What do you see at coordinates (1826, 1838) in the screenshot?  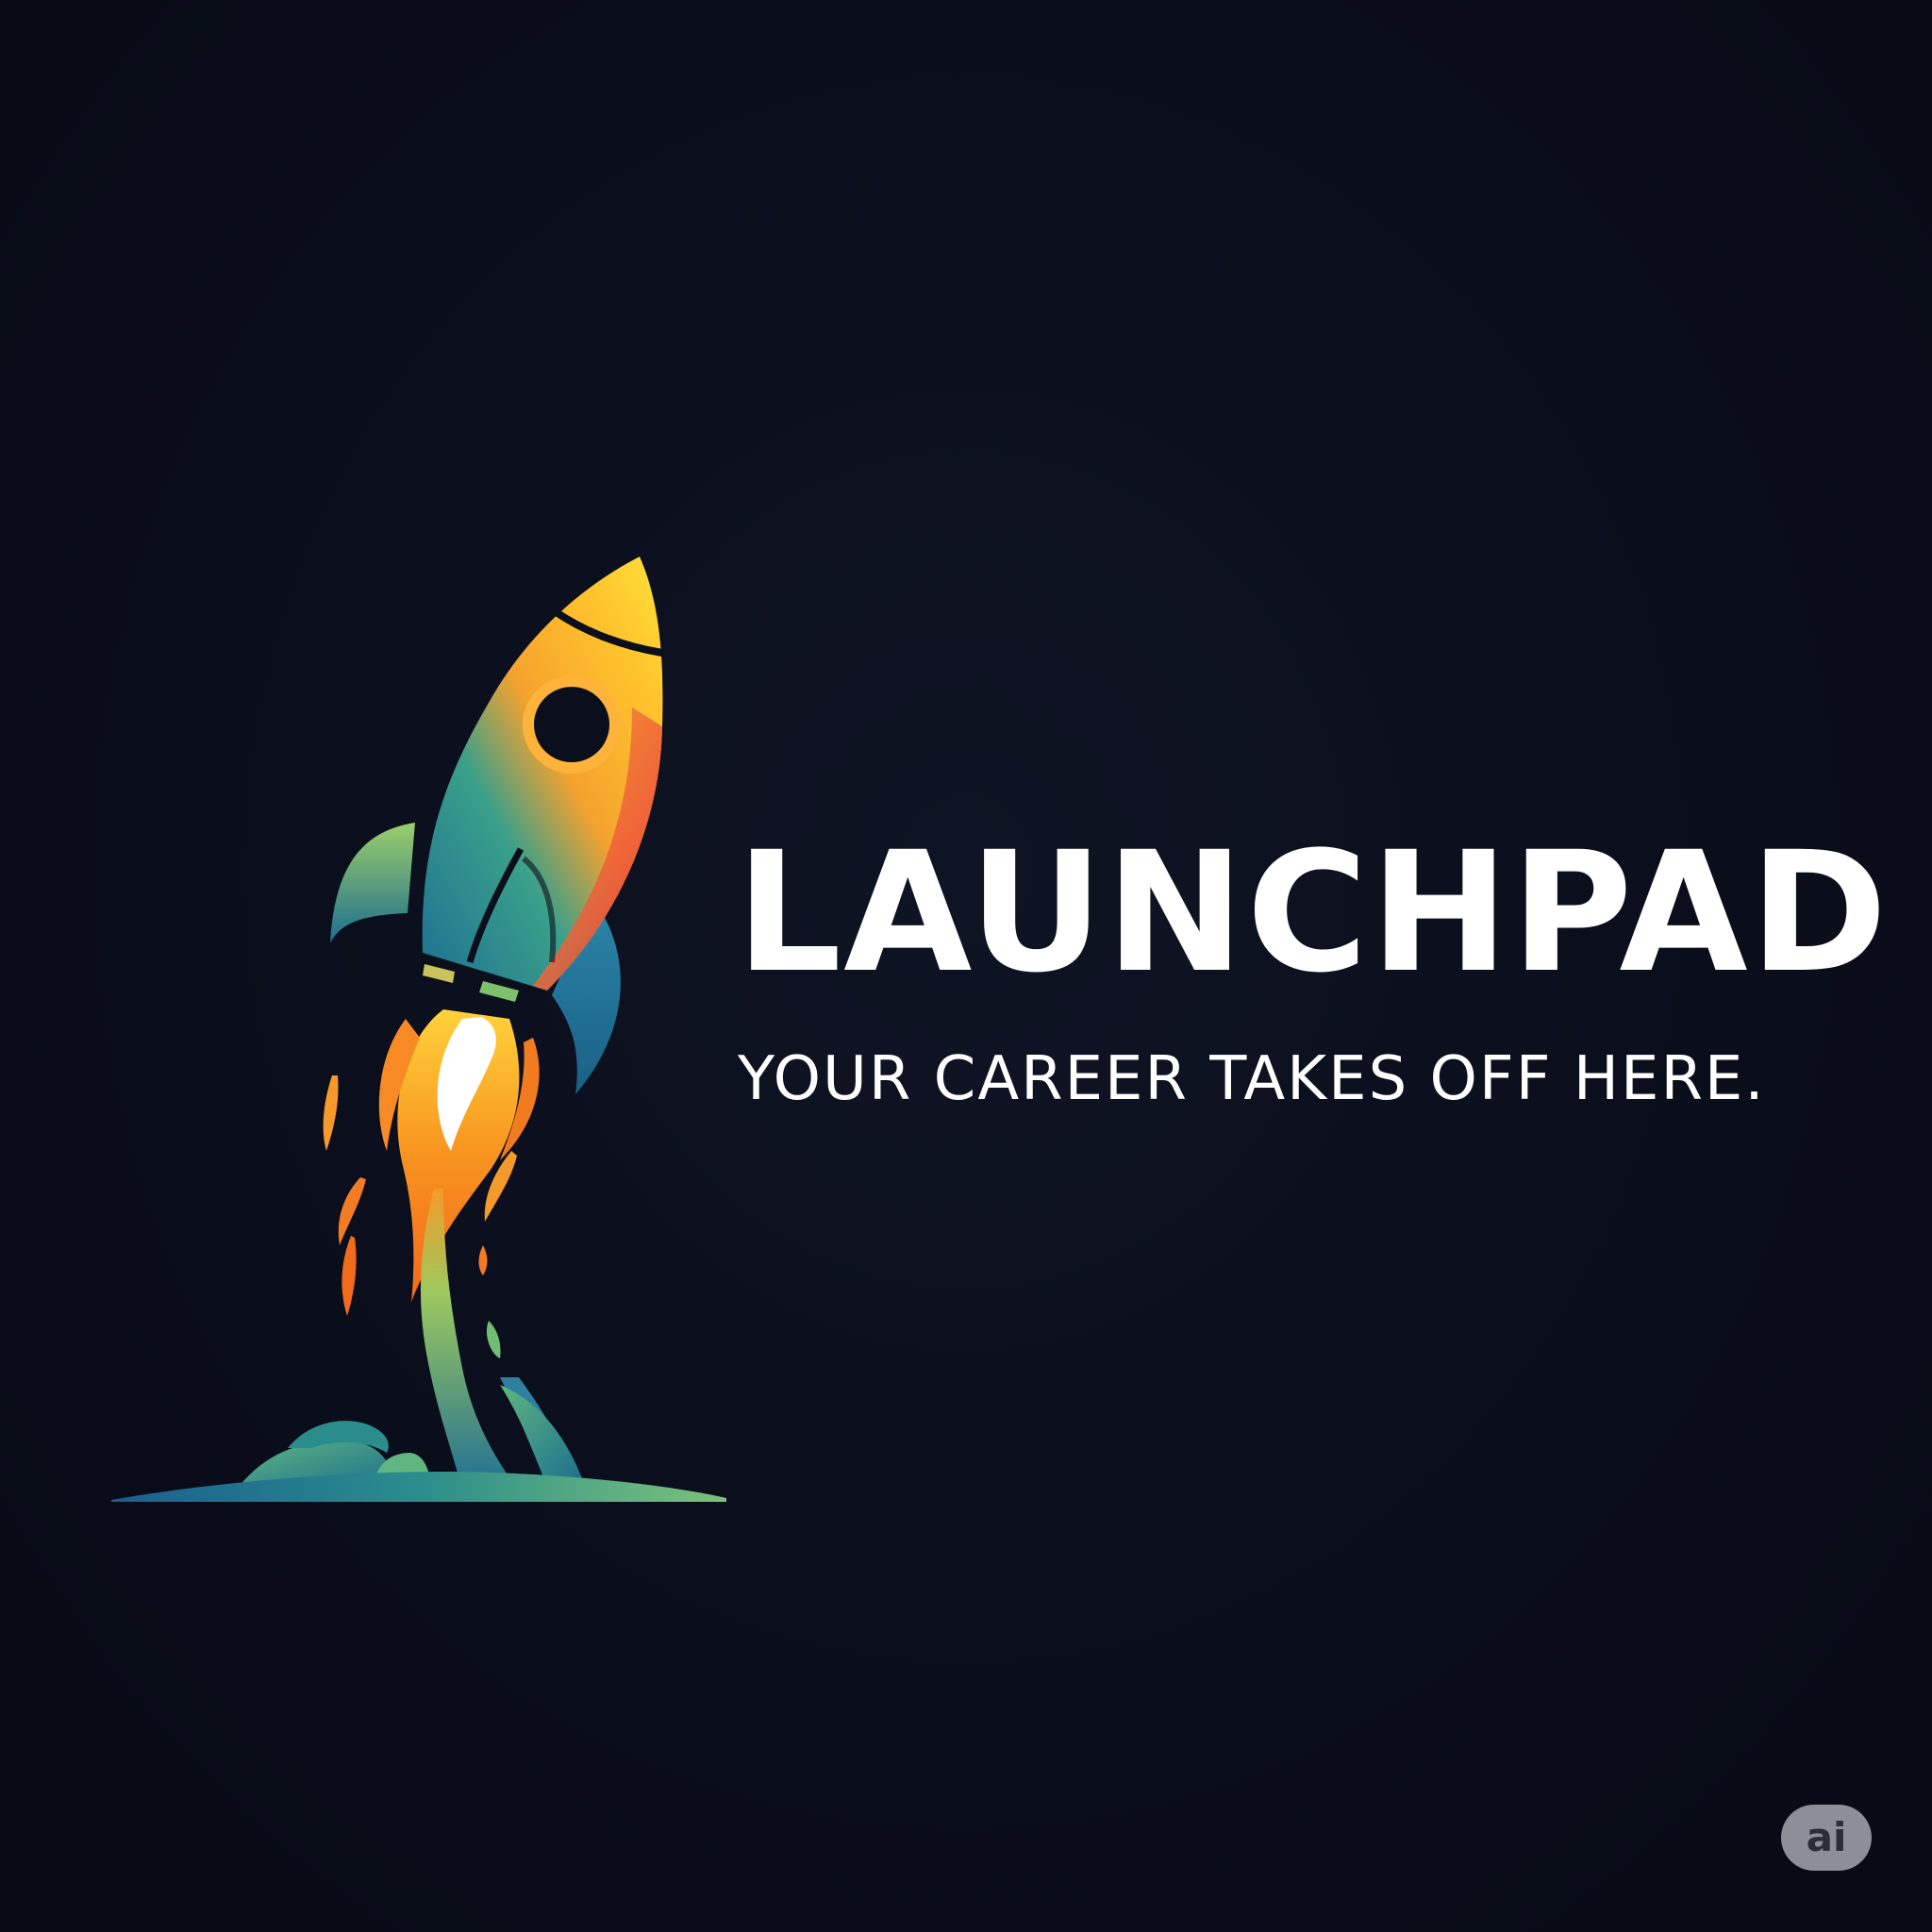 I see `ai-badge: ai` at bounding box center [1826, 1838].